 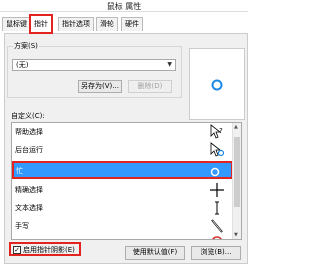 What do you see at coordinates (122, 132) in the screenshot?
I see `list-item: 帮助选择 ?` at bounding box center [122, 132].